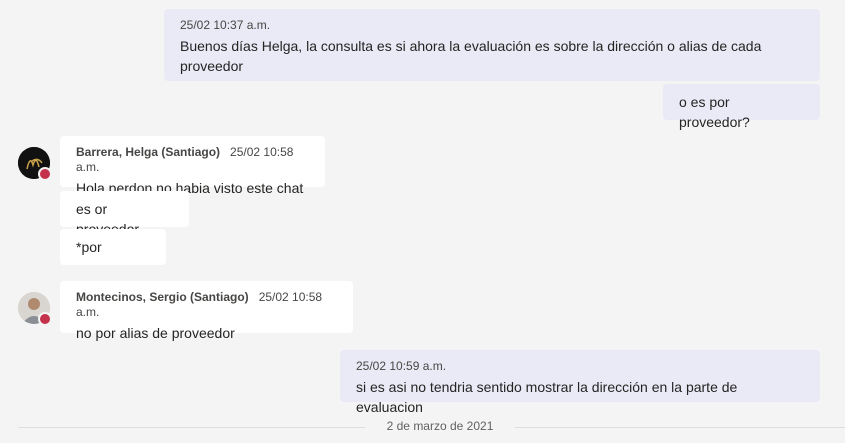 Image resolution: width=845 pixels, height=443 pixels. I want to click on message-timestamp: 25/02 10:59 a.m., so click(401, 366).